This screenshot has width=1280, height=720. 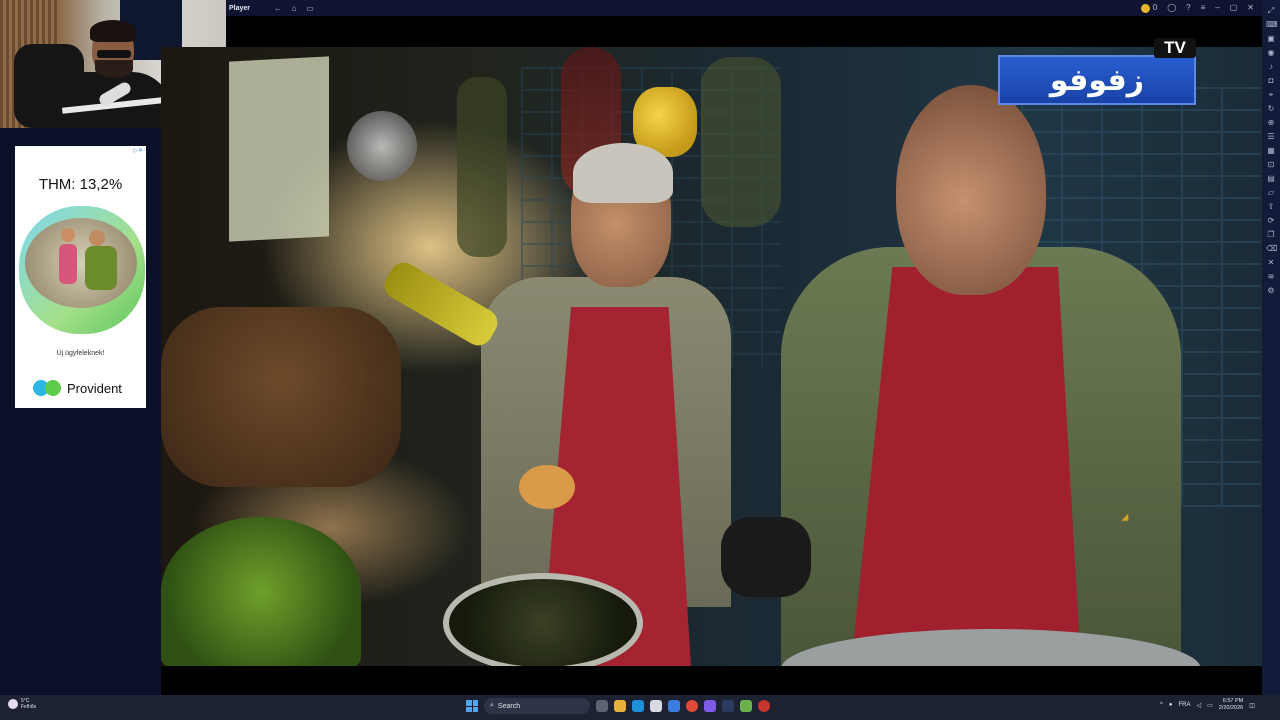 What do you see at coordinates (97, 238) in the screenshot?
I see `ad-person-2-head` at bounding box center [97, 238].